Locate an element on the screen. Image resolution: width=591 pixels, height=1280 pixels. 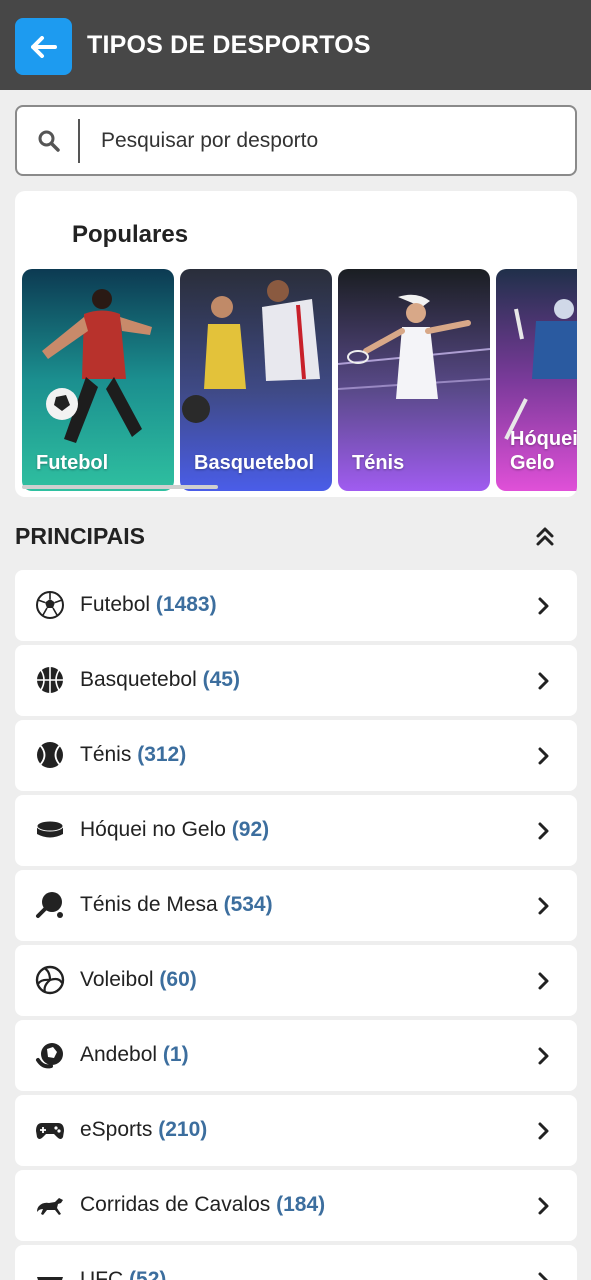
gamepad-icon is located at coordinates (50, 1131).